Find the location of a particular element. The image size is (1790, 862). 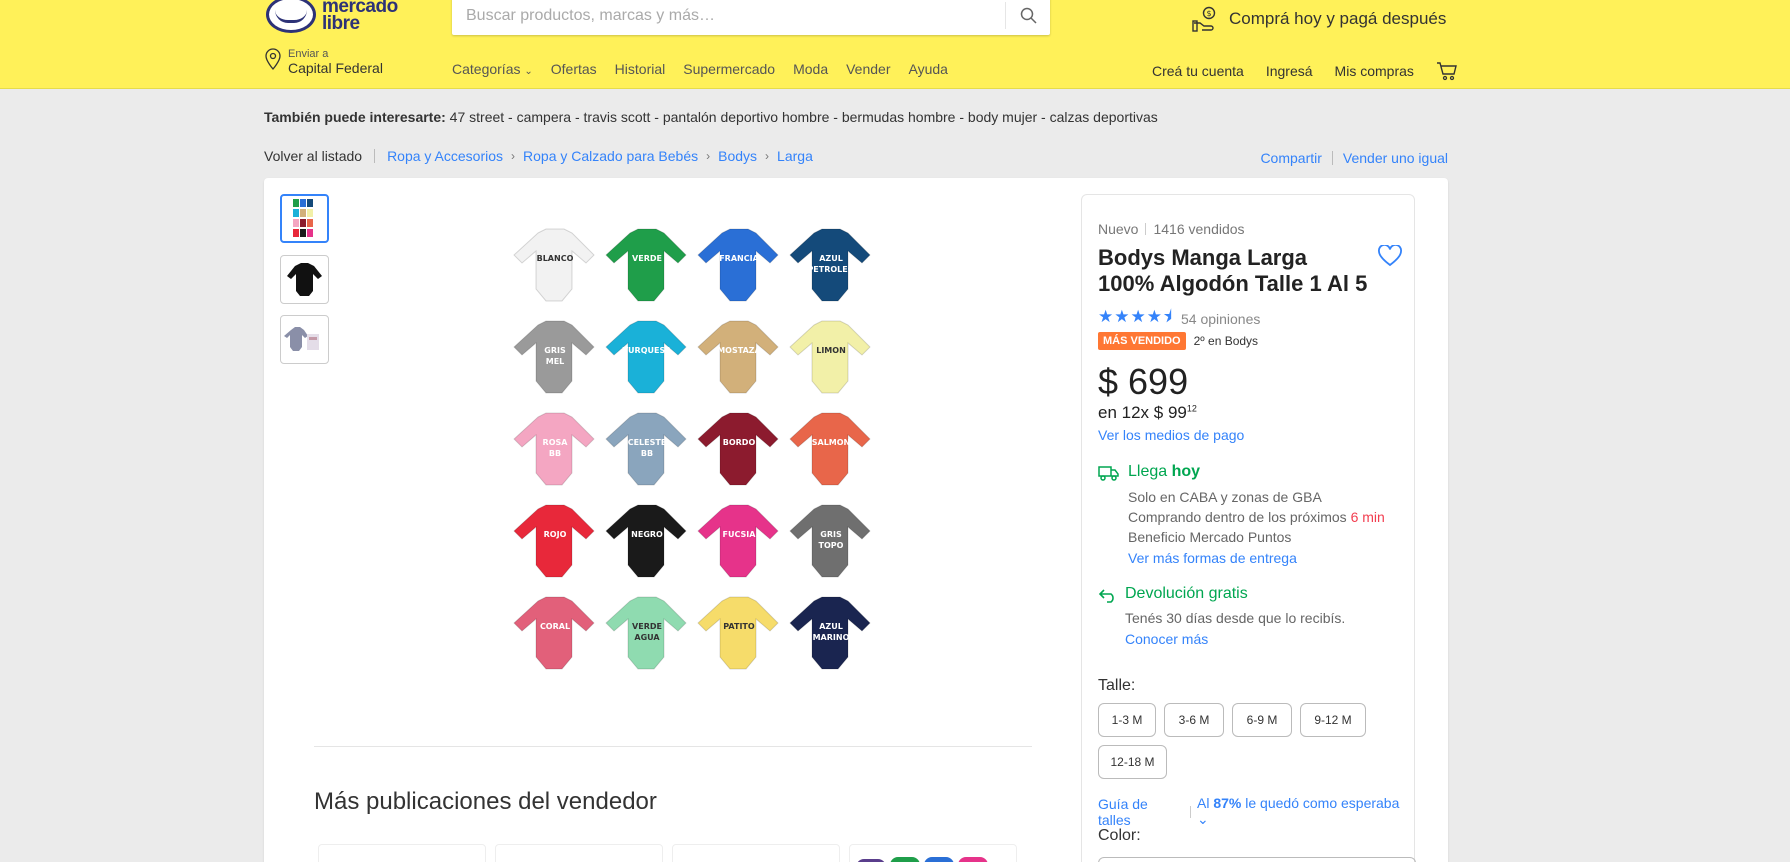

bodysuit-item: ROSA BB is located at coordinates (554, 449).